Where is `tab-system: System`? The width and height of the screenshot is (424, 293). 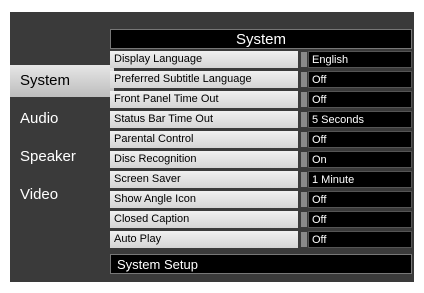
tab-system: System is located at coordinates (62, 81).